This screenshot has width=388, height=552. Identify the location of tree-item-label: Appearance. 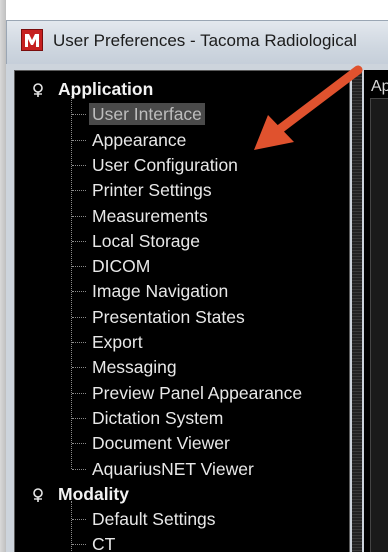
(139, 139).